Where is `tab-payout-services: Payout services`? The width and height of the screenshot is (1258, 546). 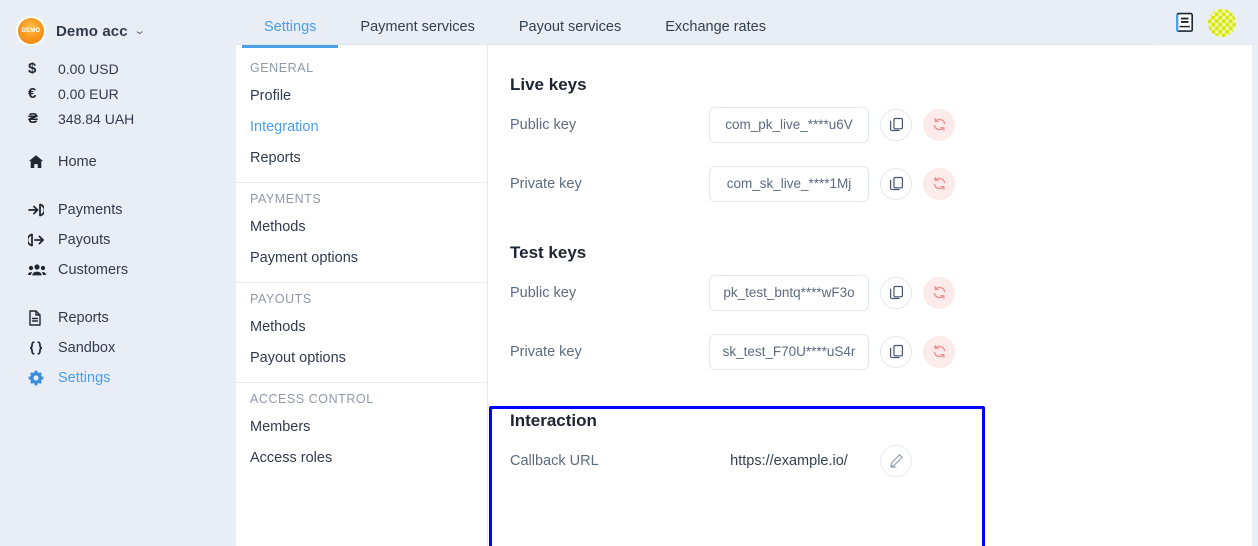
tab-payout-services: Payout services is located at coordinates (570, 32).